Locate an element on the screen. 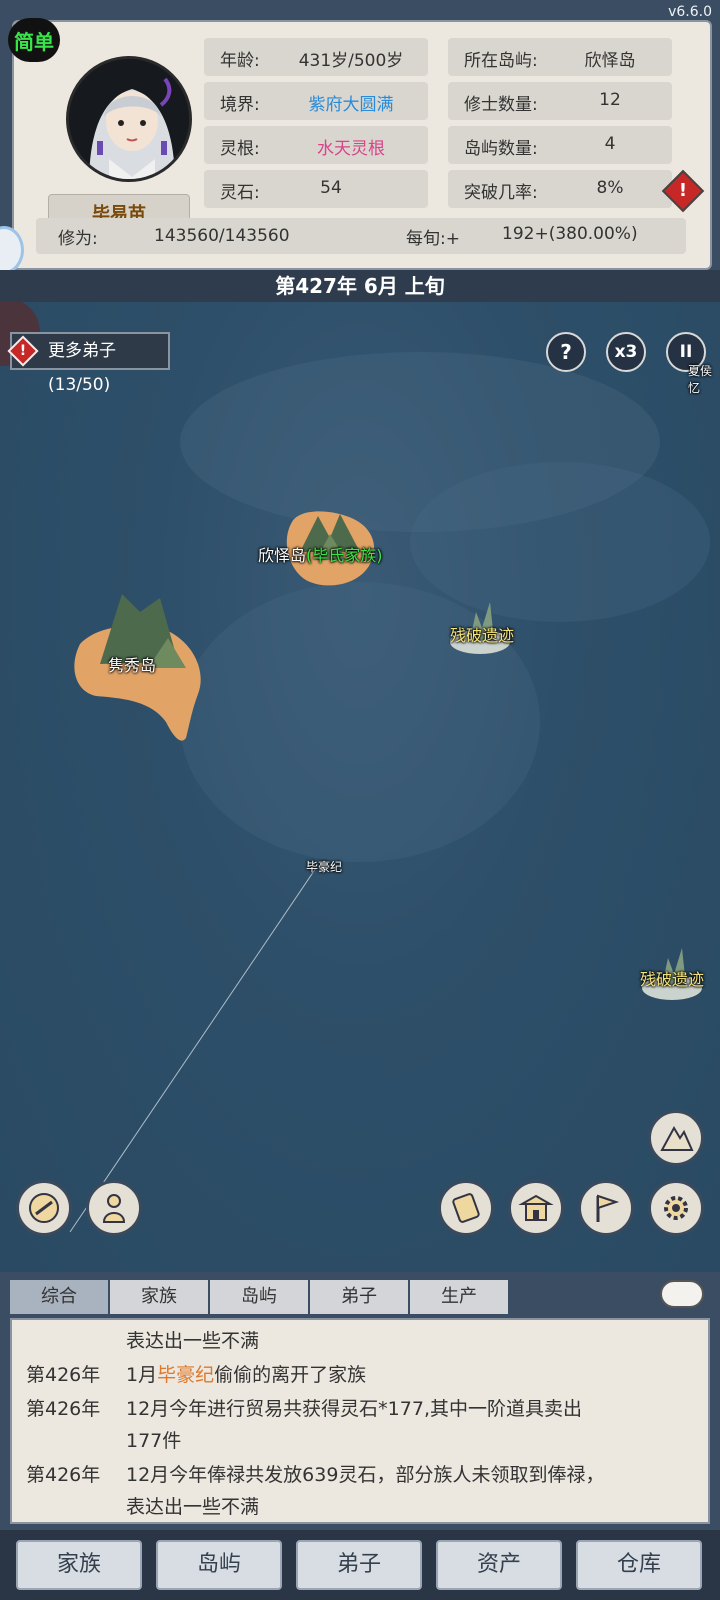  difficulty-badge: 简单 is located at coordinates (34, 40).